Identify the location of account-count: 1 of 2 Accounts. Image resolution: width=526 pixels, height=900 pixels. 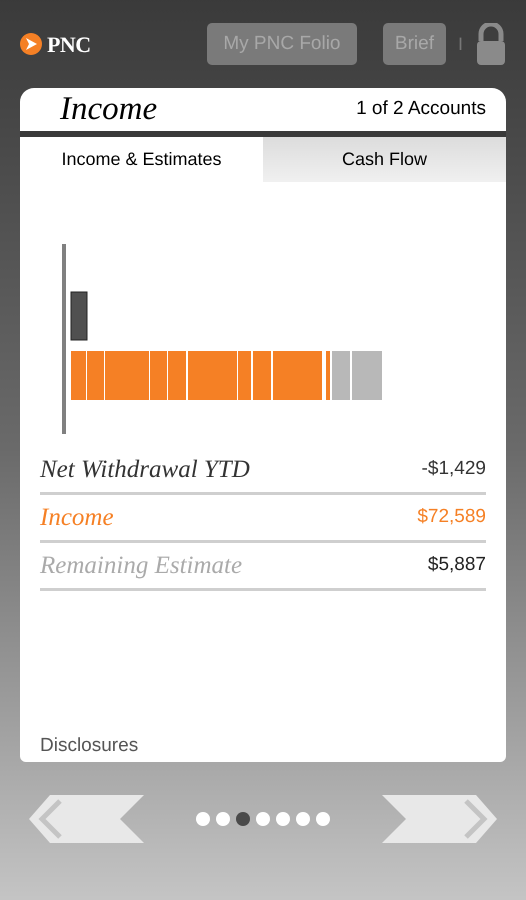
(421, 109).